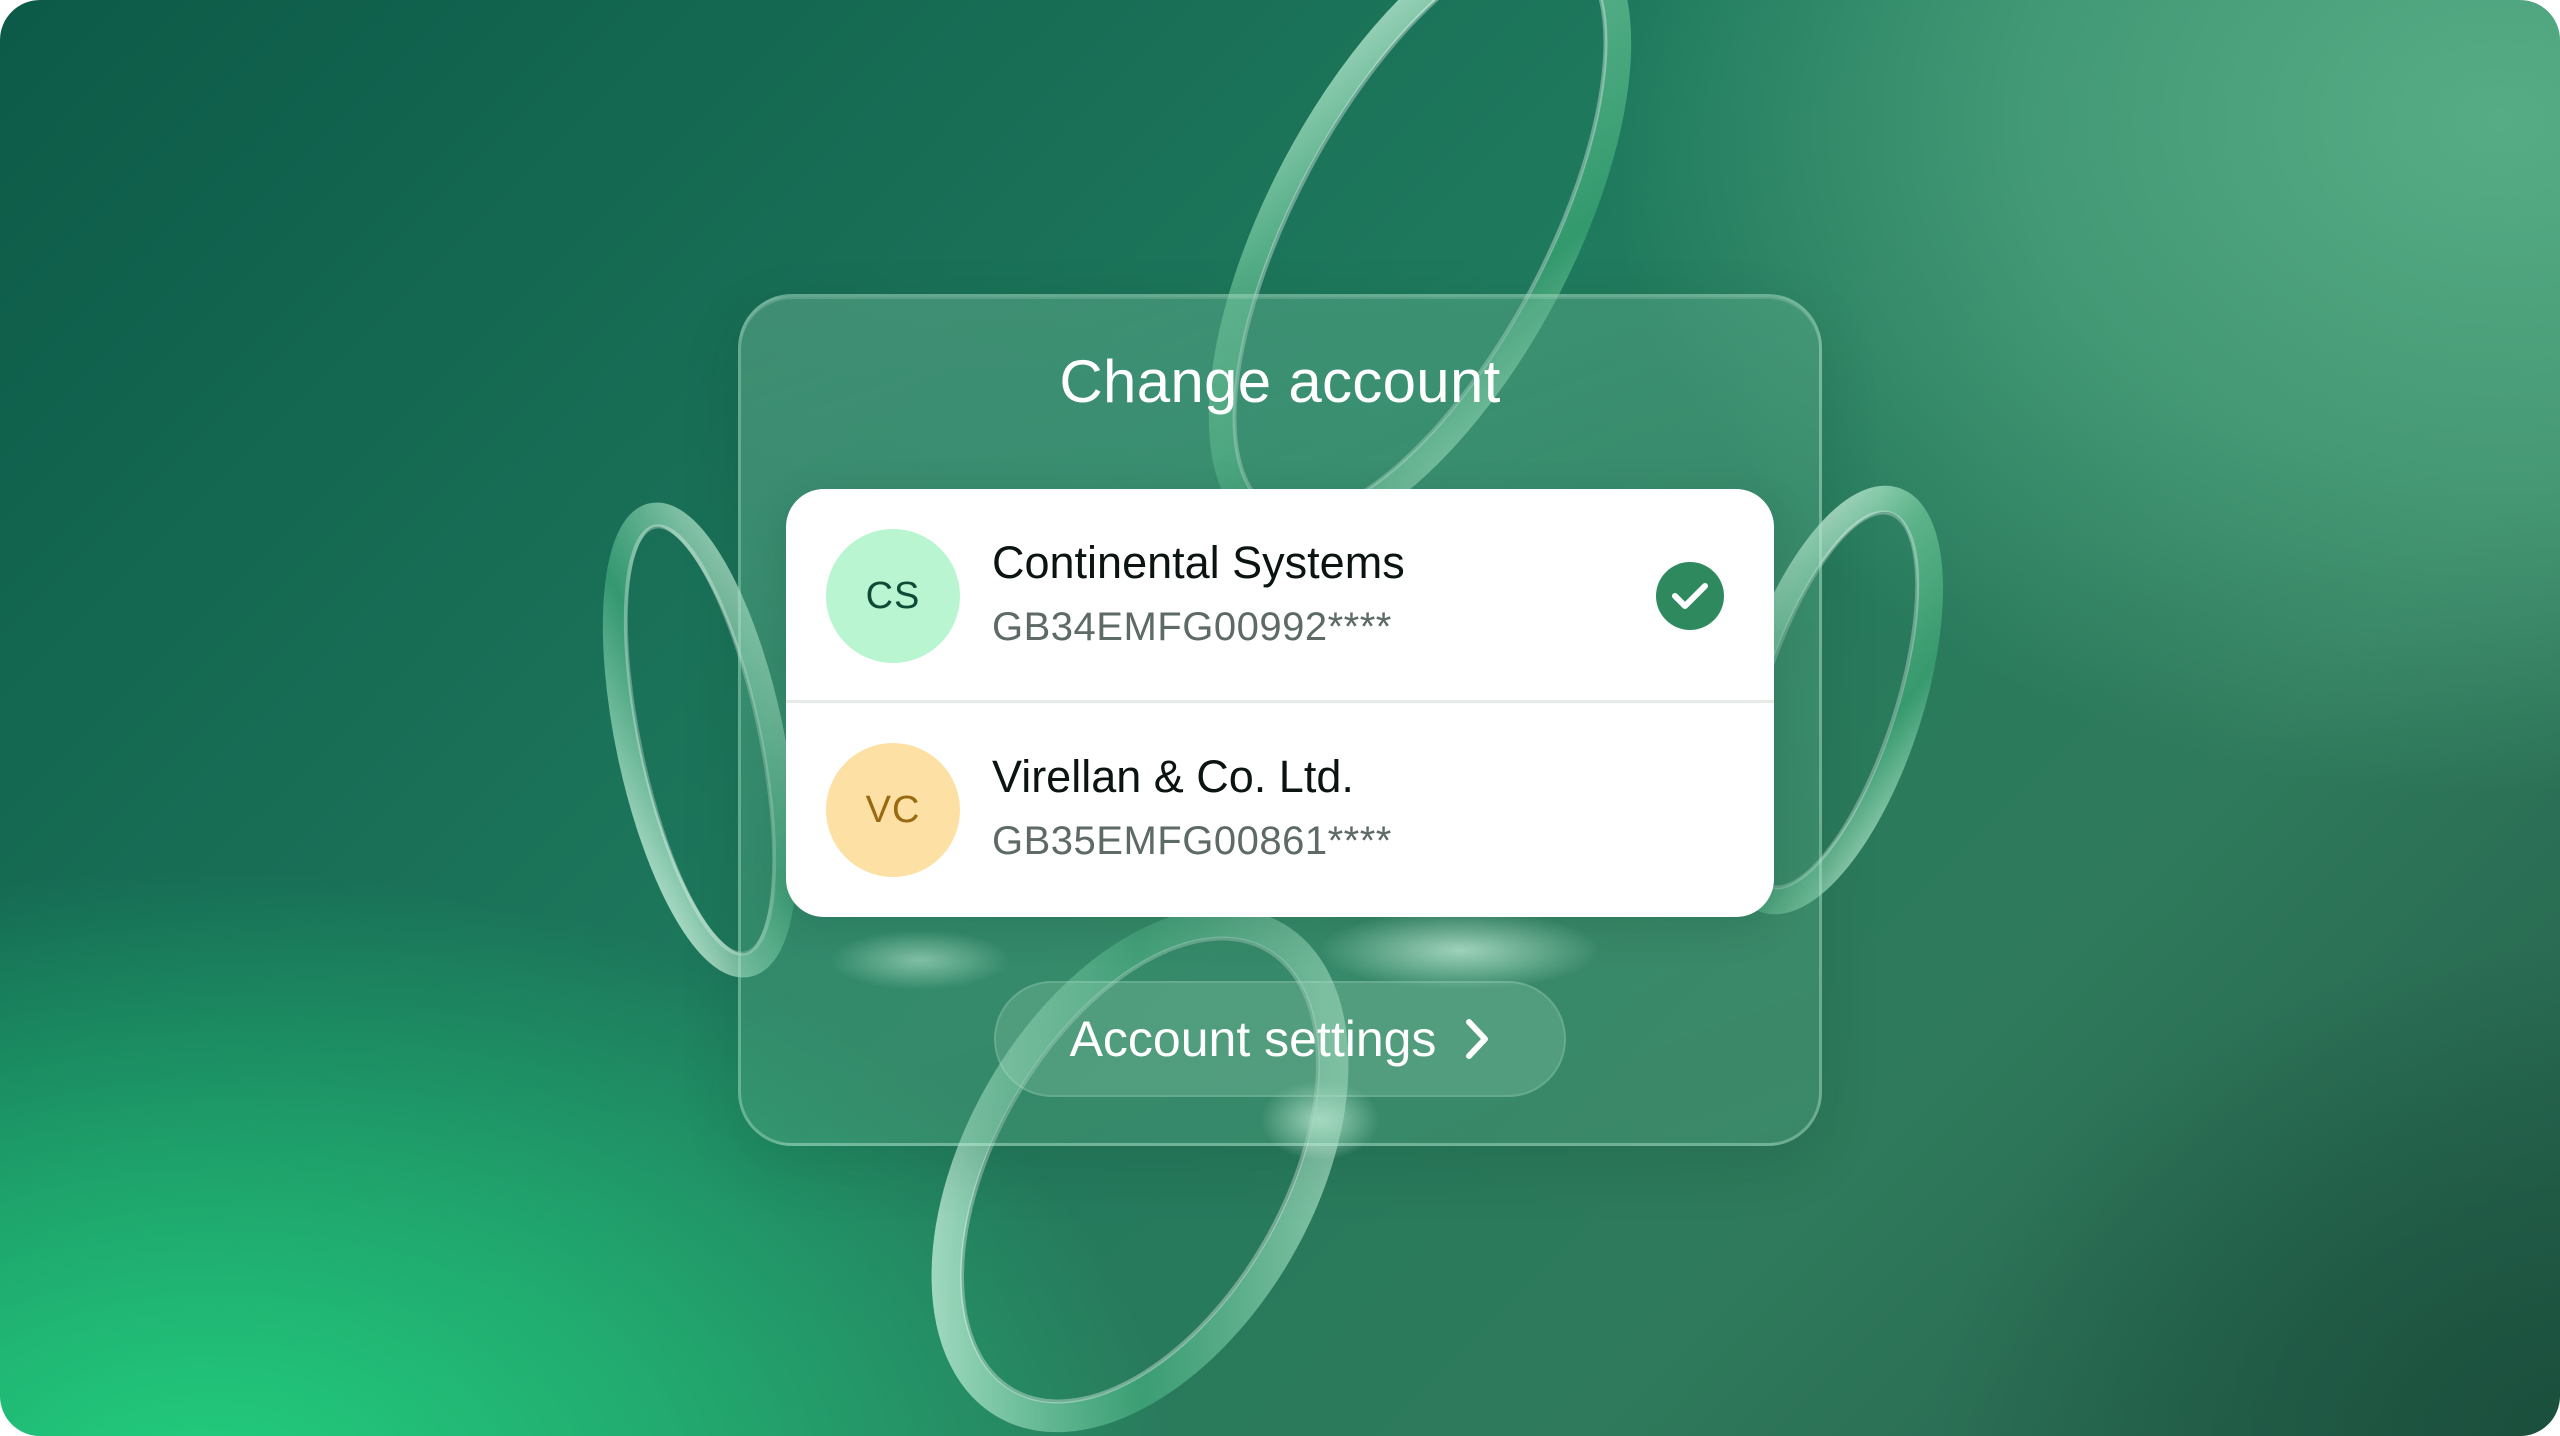  What do you see at coordinates (1477, 1039) in the screenshot?
I see `chevron-right-icon` at bounding box center [1477, 1039].